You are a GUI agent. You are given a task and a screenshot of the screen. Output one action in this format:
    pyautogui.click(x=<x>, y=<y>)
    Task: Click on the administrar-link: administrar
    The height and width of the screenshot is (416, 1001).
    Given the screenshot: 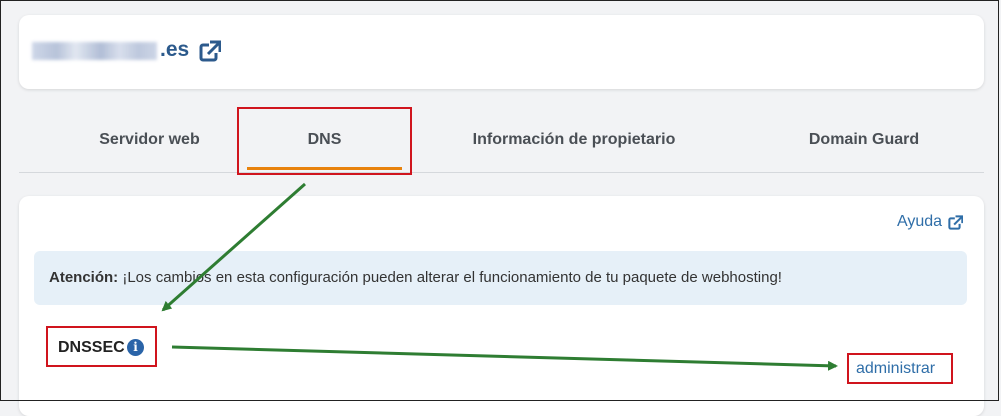 What is the action you would take?
    pyautogui.click(x=895, y=369)
    